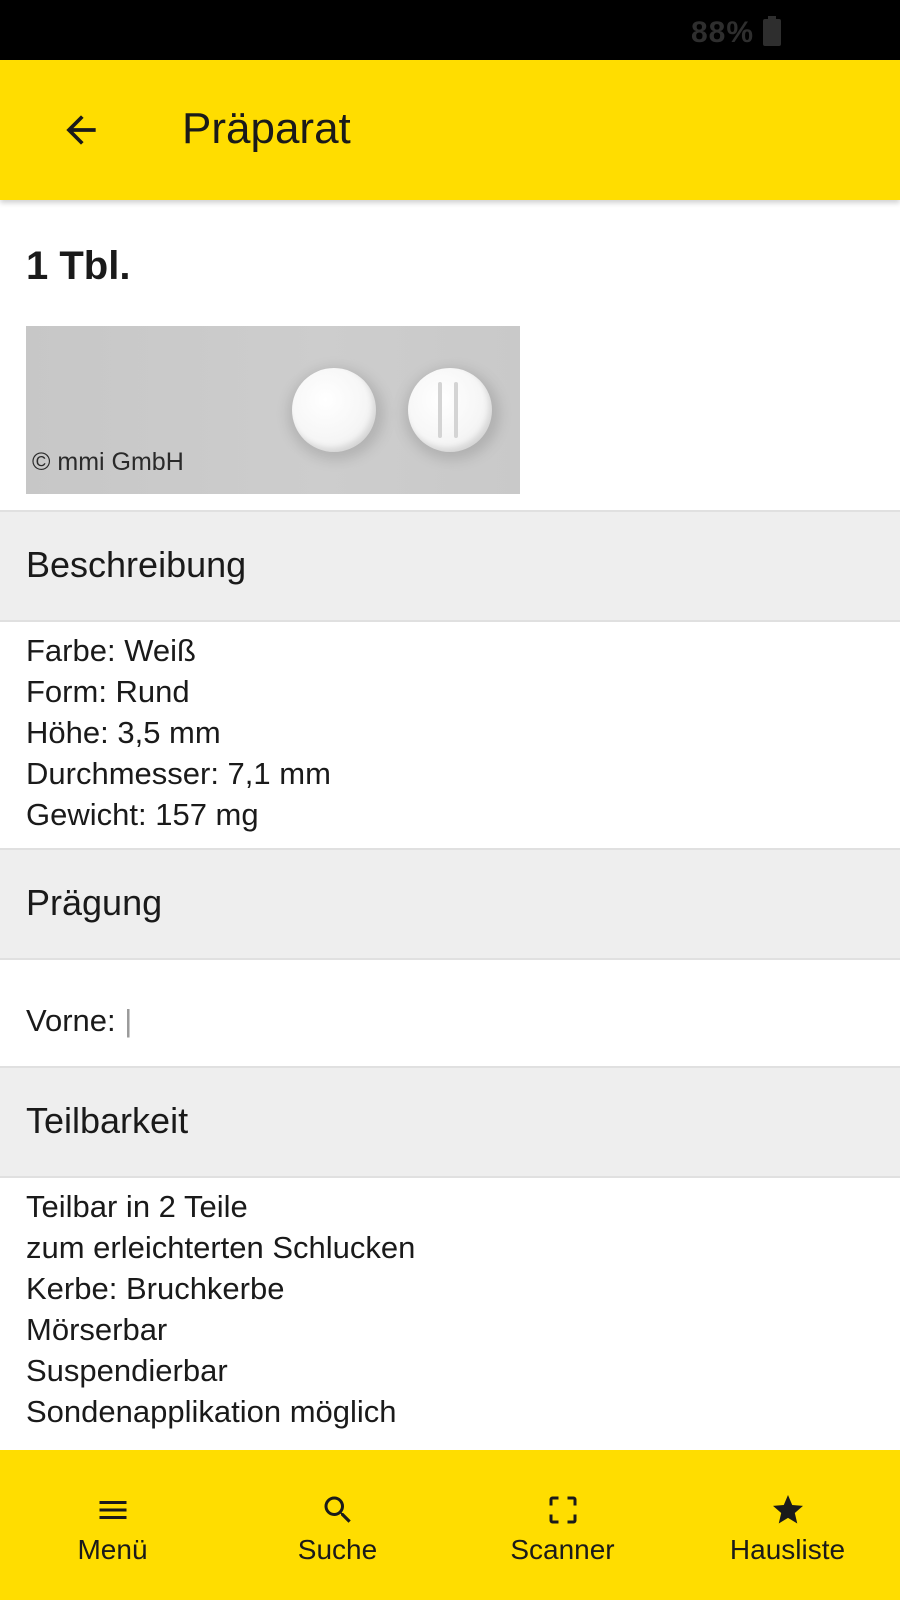  Describe the element at coordinates (450, 30) in the screenshot. I see `status-bar: 88%` at that location.